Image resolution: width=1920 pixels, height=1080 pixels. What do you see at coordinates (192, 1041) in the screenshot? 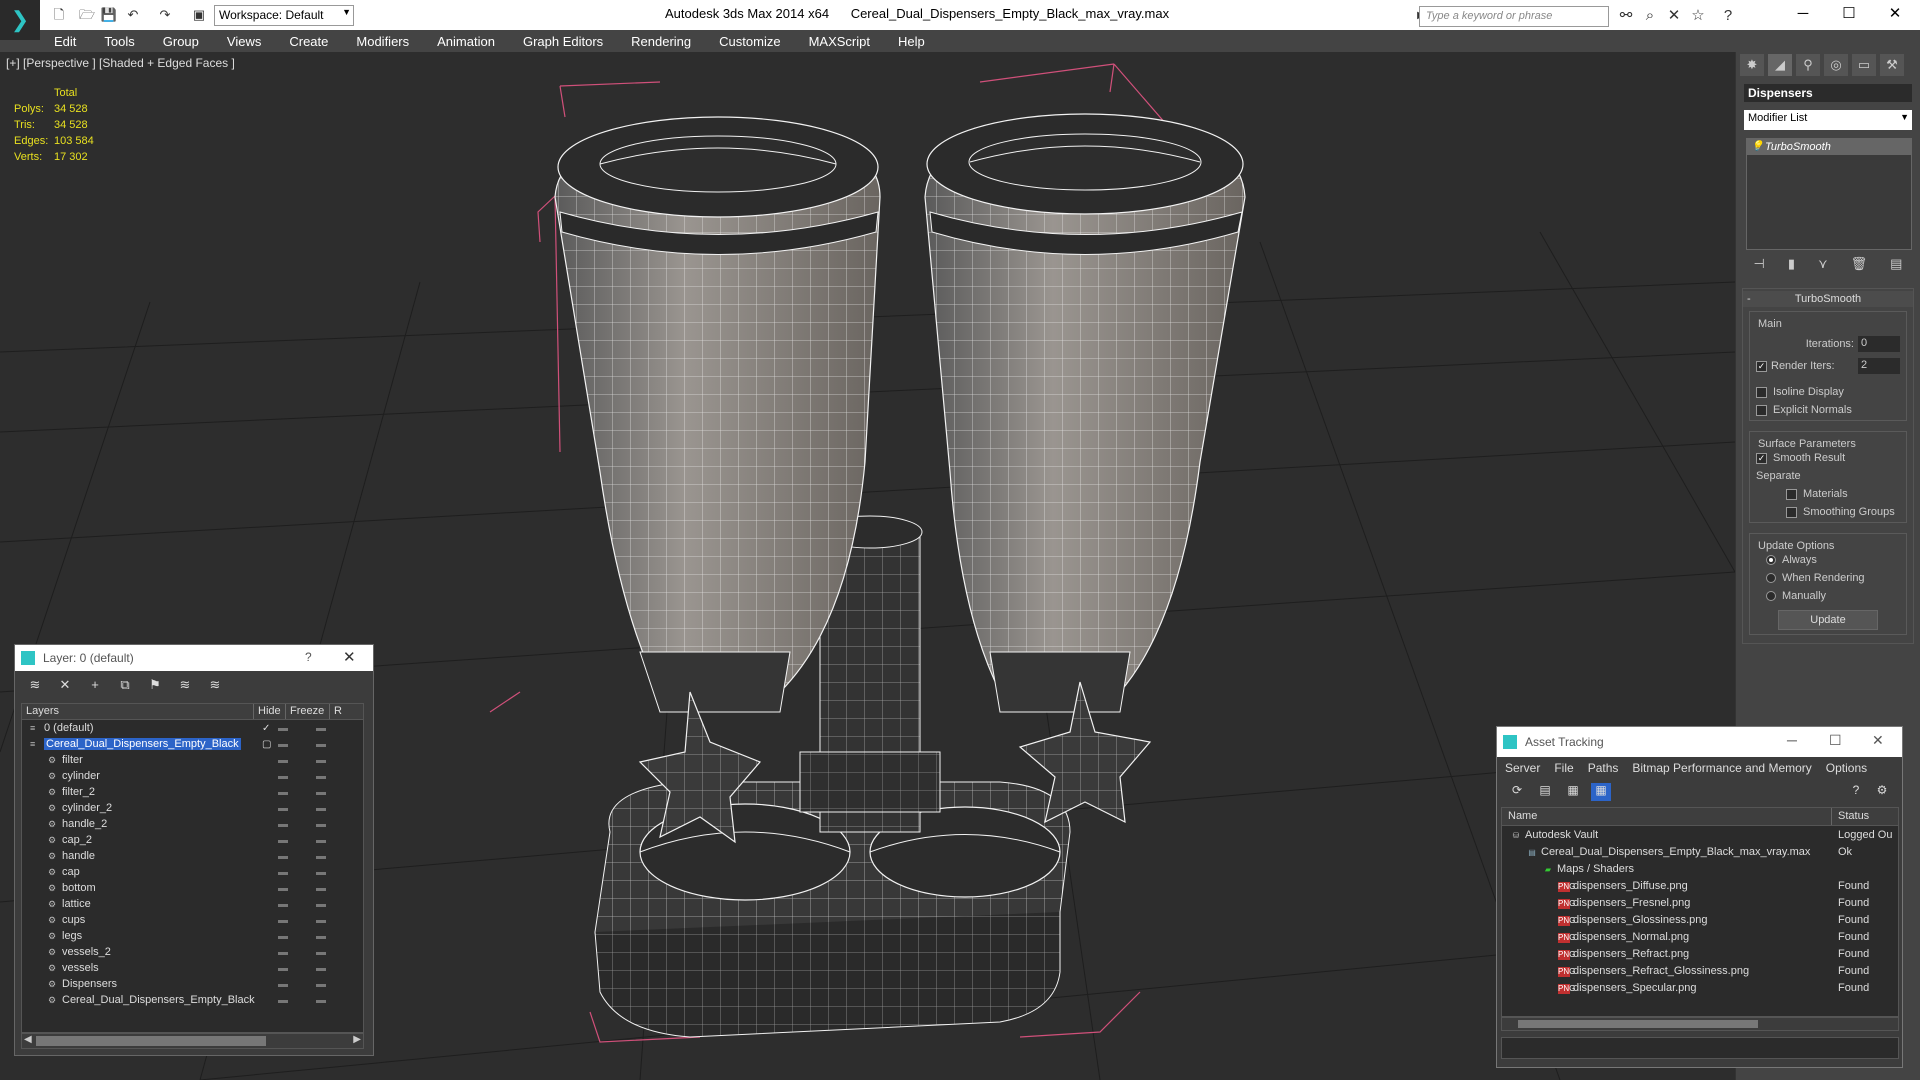
I see `horizontal-scrollbar: ◀ ▶` at bounding box center [192, 1041].